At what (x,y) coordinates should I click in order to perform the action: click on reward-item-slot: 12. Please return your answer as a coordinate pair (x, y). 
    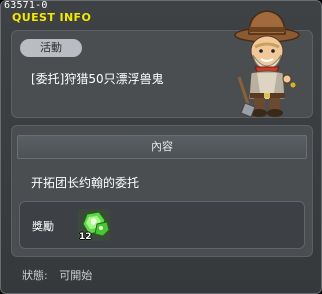
    Looking at the image, I should click on (94, 225).